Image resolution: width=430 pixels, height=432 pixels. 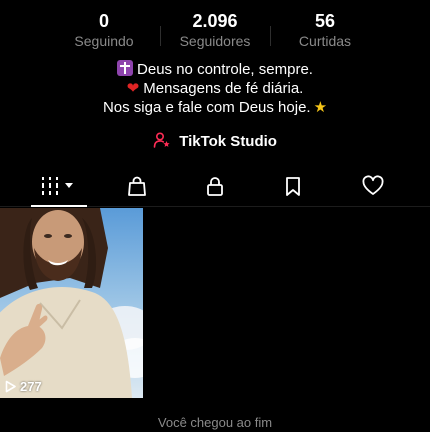 I want to click on star-emoji-icon: ★, so click(x=320, y=107).